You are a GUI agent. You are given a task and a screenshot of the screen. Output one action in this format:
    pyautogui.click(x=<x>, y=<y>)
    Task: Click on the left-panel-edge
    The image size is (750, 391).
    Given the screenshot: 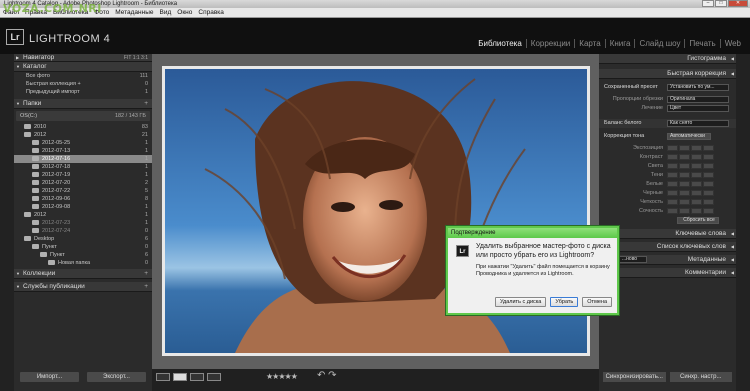 What is the action you would take?
    pyautogui.click(x=7, y=222)
    